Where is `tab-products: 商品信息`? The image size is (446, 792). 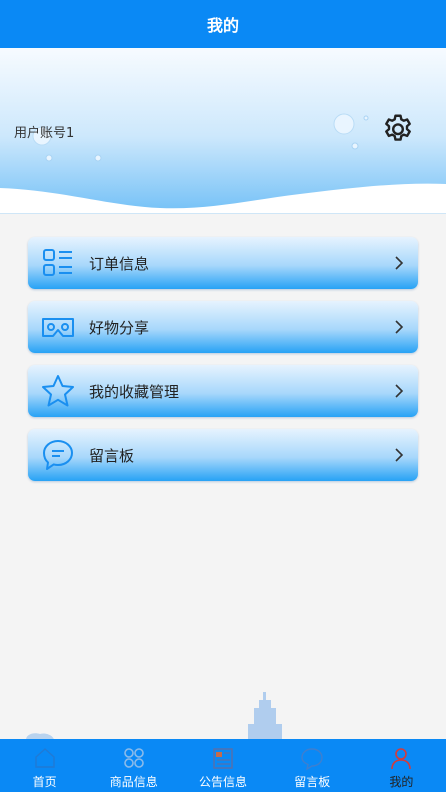
tab-products: 商品信息 is located at coordinates (133, 765).